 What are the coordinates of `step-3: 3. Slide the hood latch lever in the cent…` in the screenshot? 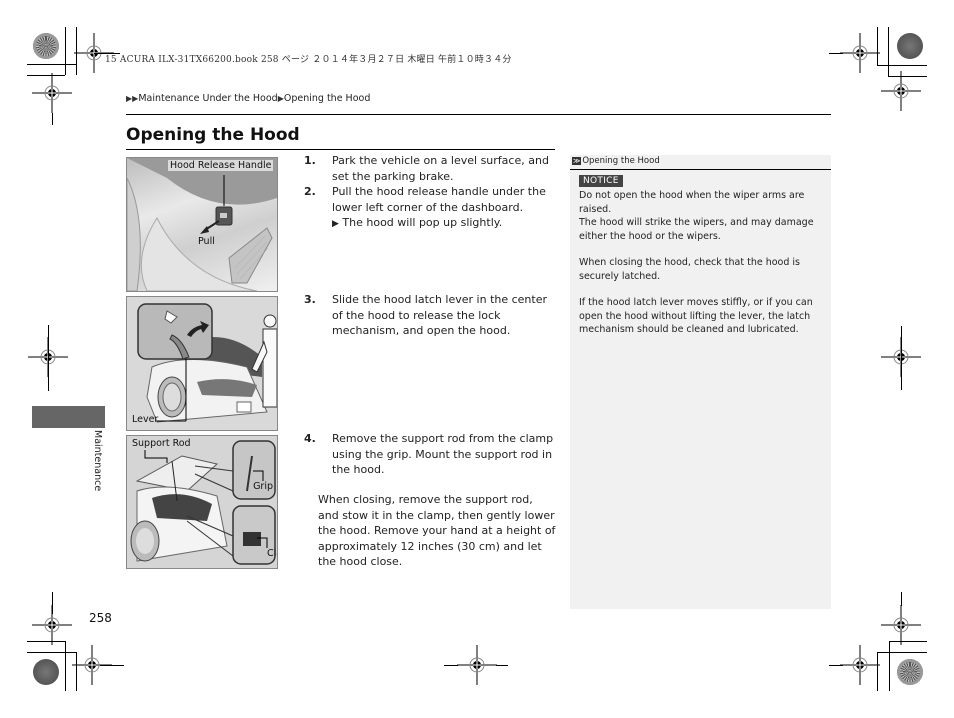 It's located at (430, 315).